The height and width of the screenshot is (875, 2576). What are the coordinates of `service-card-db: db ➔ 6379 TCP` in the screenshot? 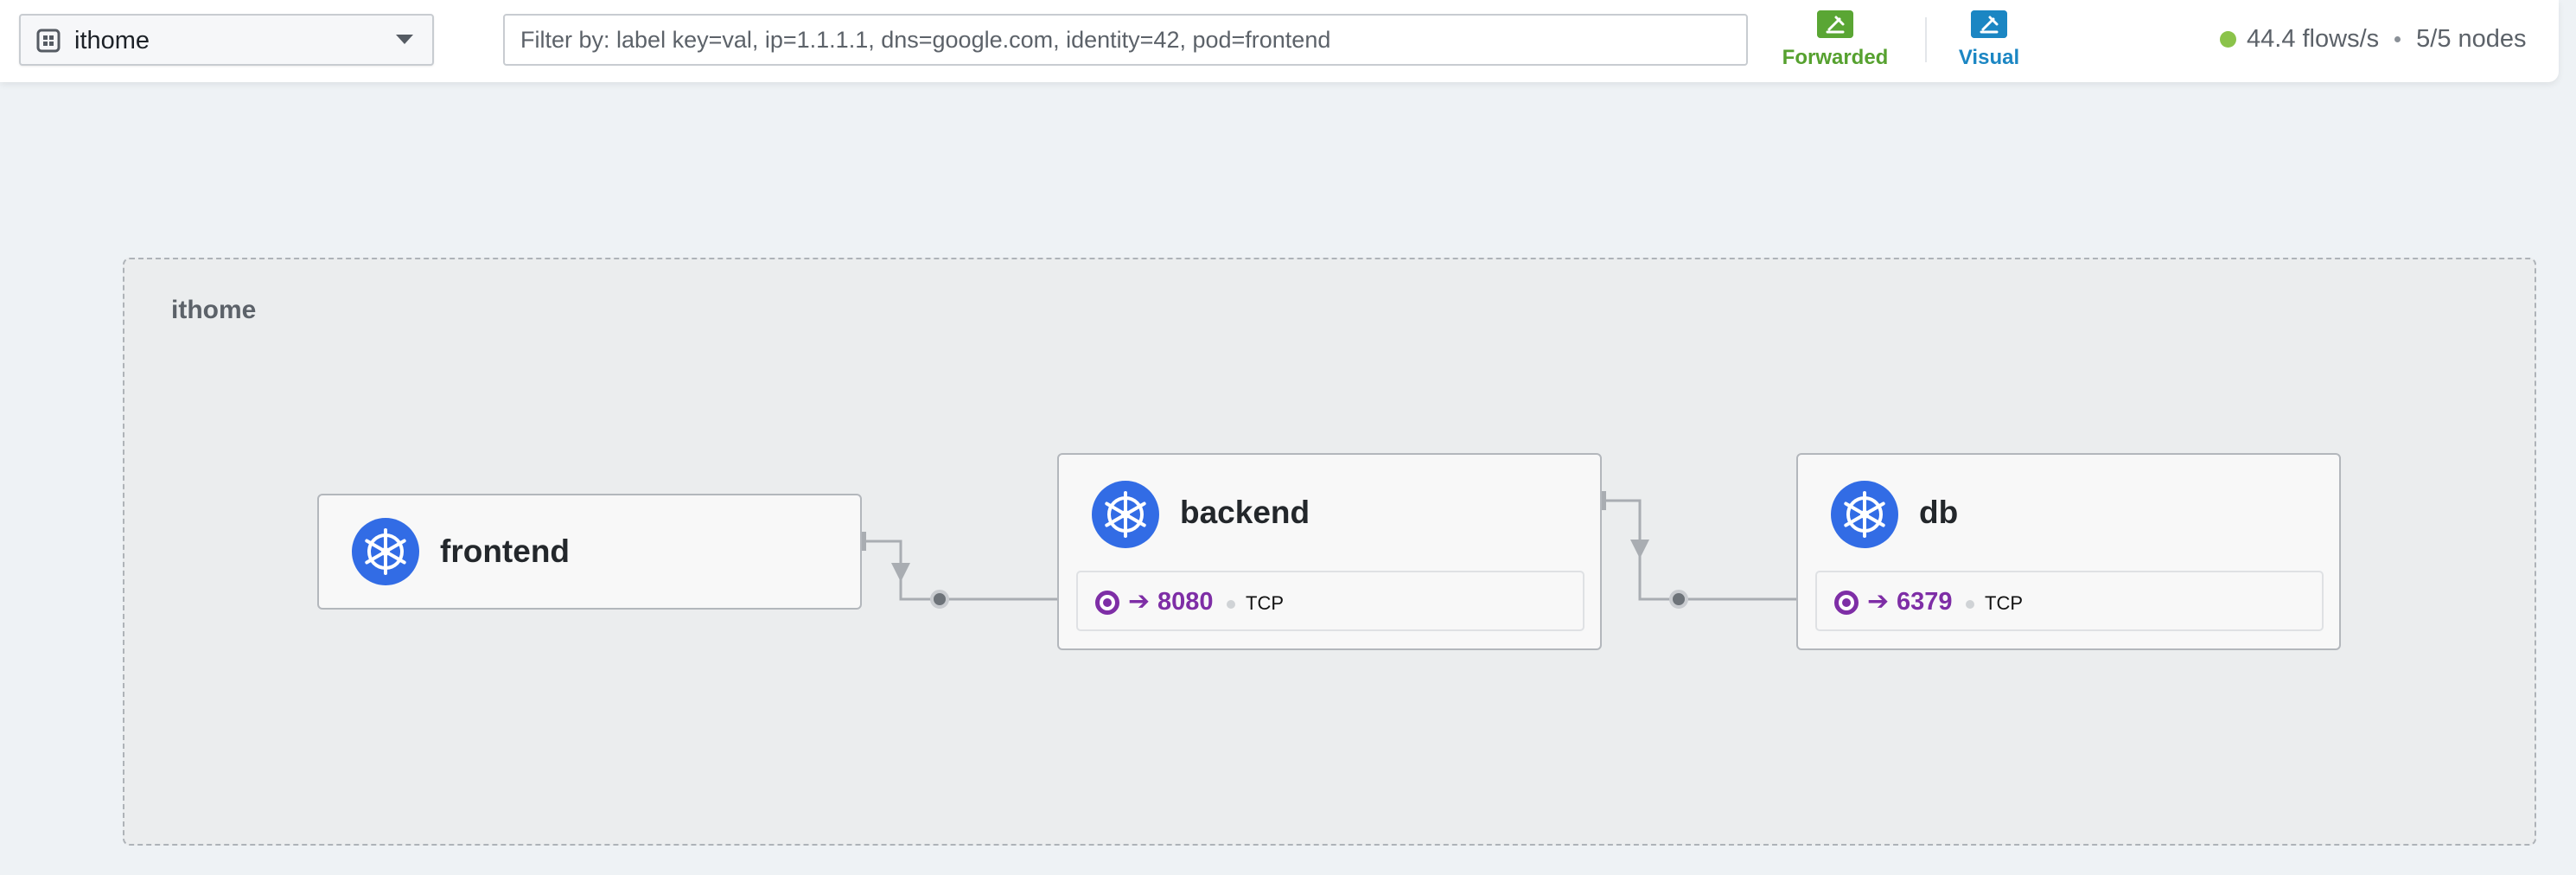 It's located at (2068, 551).